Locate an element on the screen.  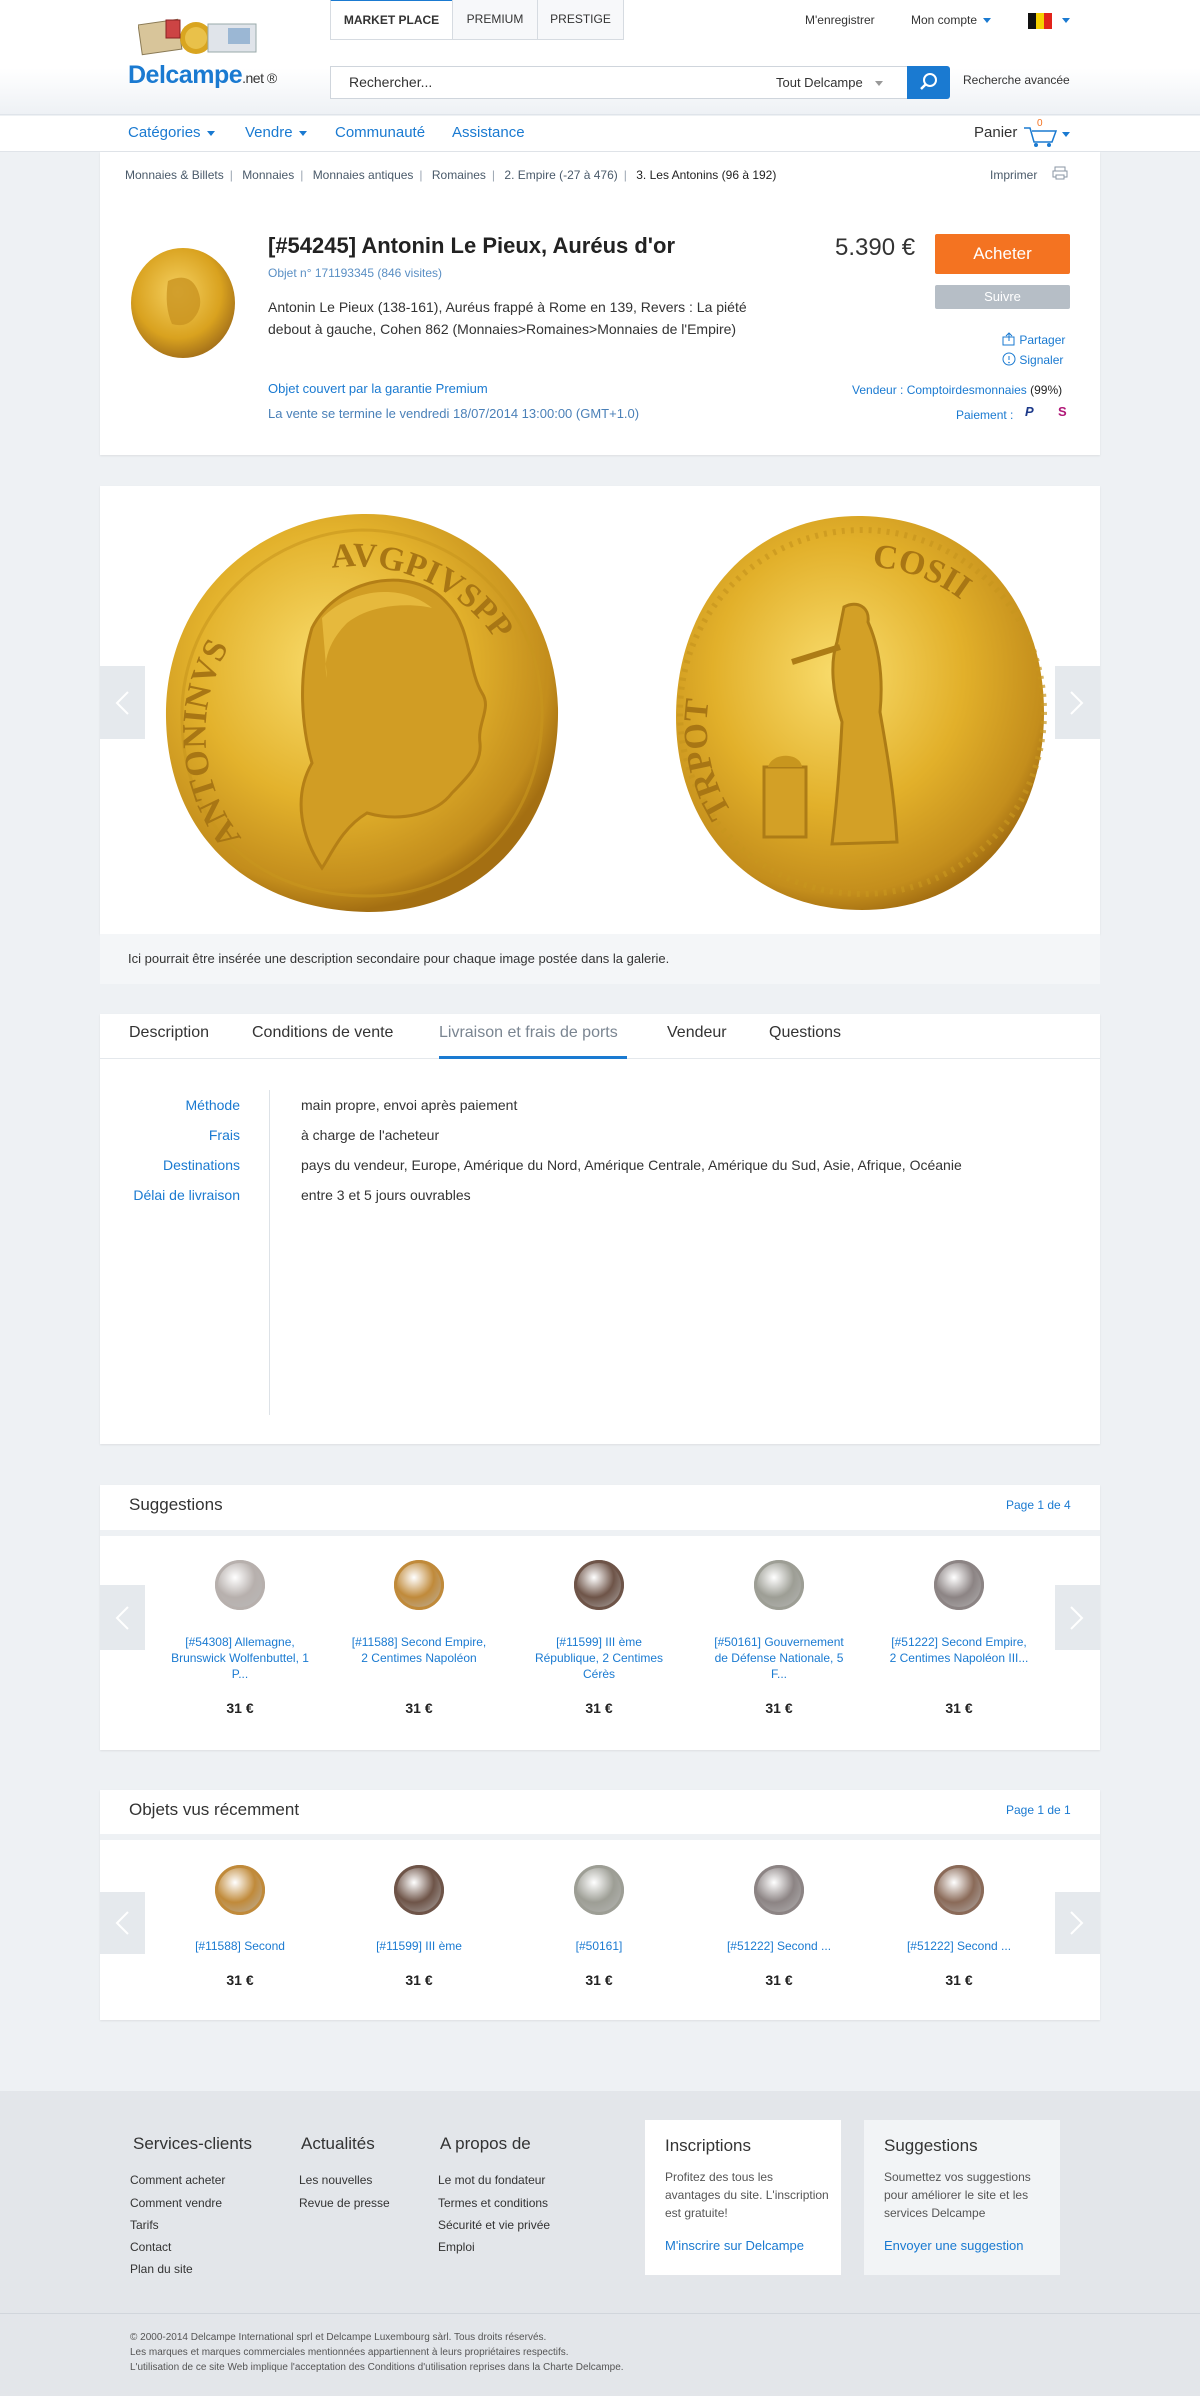
footer-link: Contact is located at coordinates (150, 2247).